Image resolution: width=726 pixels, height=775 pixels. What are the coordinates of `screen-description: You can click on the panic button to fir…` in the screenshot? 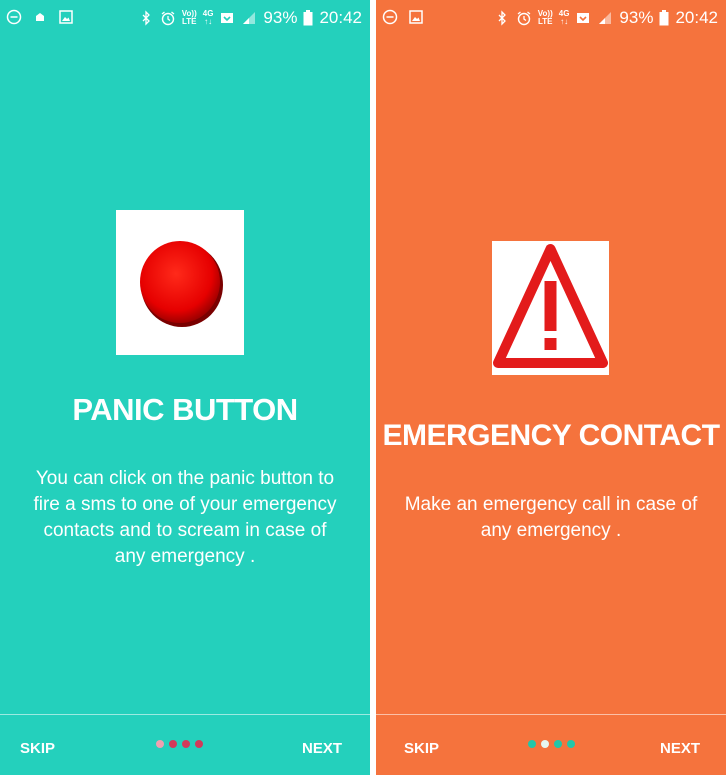 It's located at (185, 517).